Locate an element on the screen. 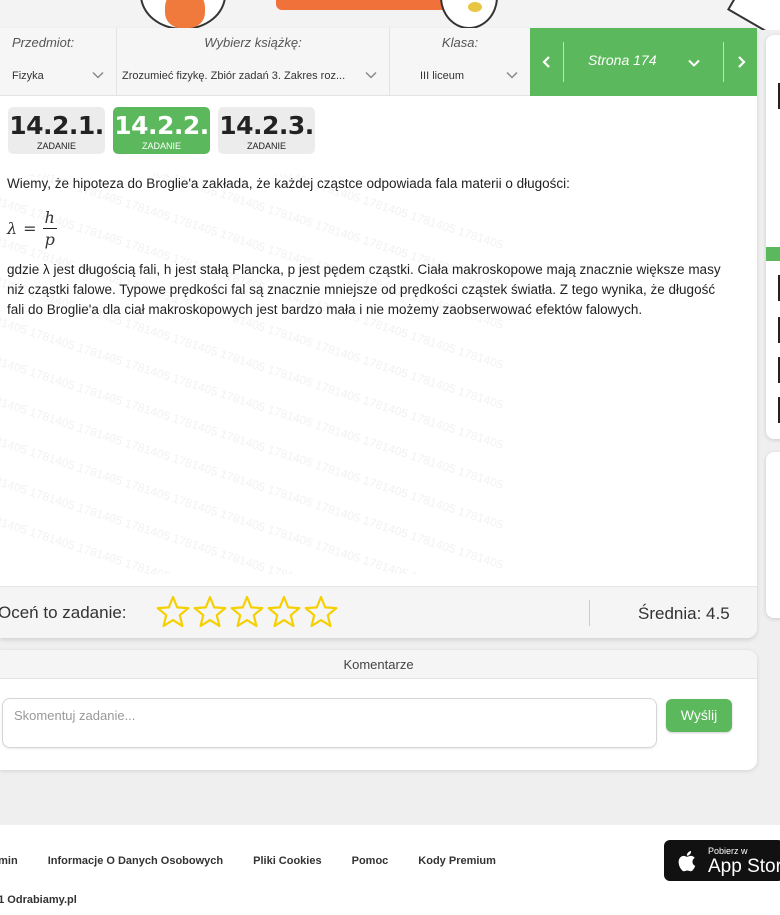 This screenshot has height=915, width=780. brain-icon is located at coordinates (185, 14).